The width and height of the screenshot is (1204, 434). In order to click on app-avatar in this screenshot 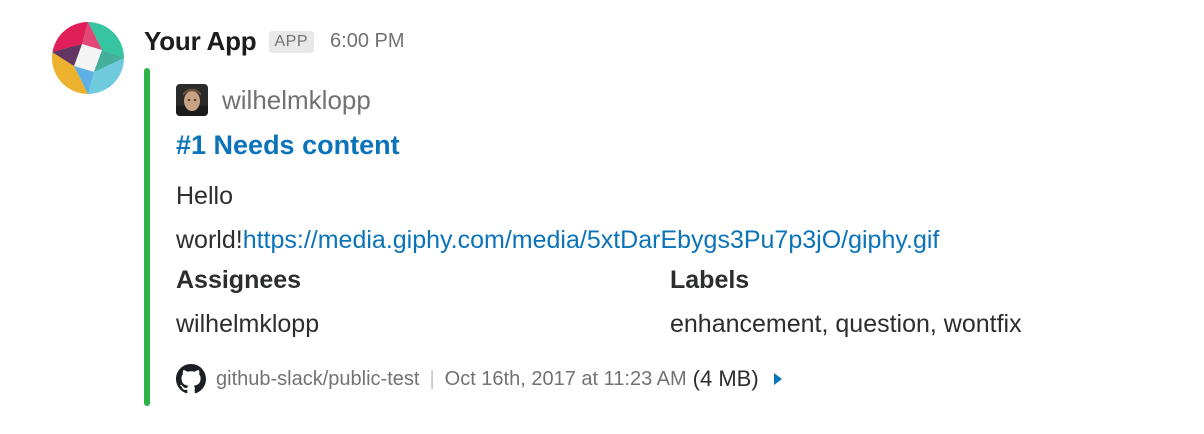, I will do `click(88, 58)`.